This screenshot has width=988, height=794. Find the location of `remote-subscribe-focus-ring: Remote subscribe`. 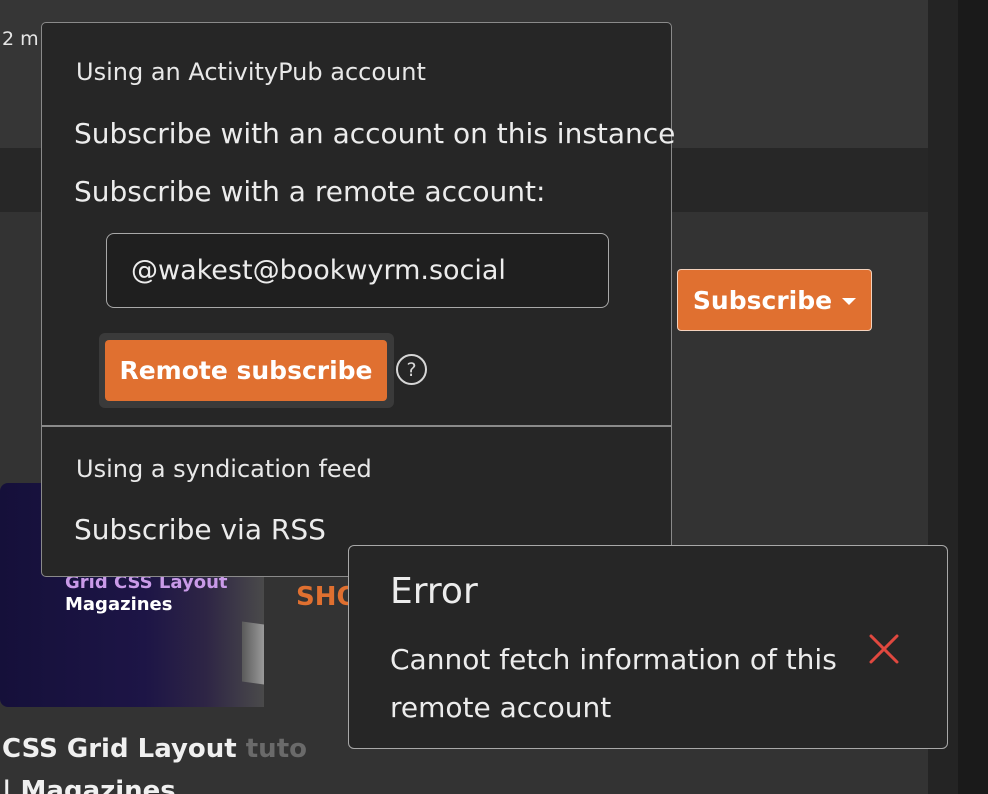

remote-subscribe-focus-ring: Remote subscribe is located at coordinates (246, 370).